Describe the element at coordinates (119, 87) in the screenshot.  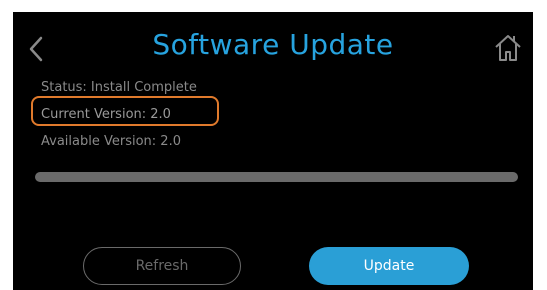
I see `status-text: Status: Install Complete` at that location.